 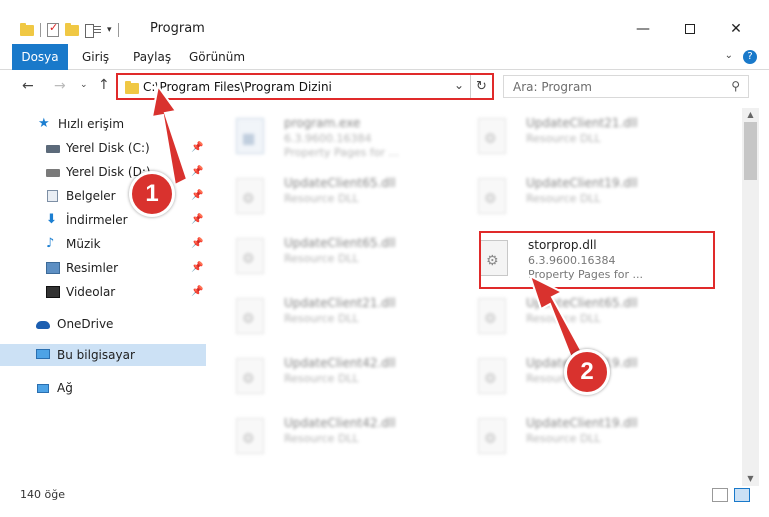 What do you see at coordinates (626, 86) in the screenshot?
I see `search-box: Ara: Program ⚲` at bounding box center [626, 86].